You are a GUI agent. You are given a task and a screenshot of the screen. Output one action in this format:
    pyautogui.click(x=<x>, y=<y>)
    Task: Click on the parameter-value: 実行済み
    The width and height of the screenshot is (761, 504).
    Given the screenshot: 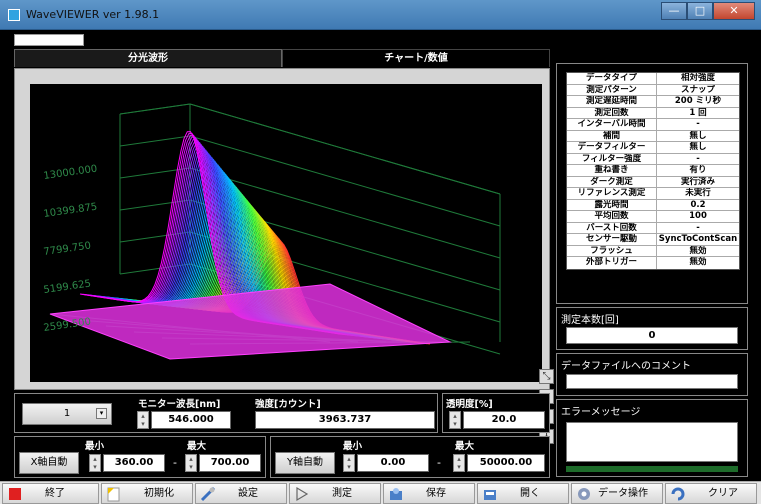 What is the action you would take?
    pyautogui.click(x=697, y=181)
    